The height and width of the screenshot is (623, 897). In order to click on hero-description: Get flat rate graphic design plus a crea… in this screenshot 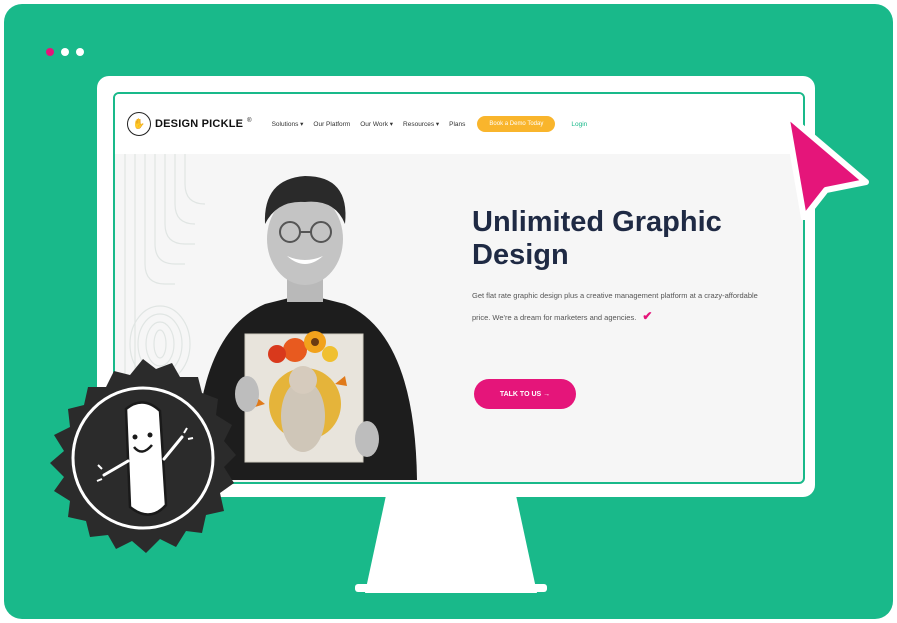, I will do `click(619, 307)`.